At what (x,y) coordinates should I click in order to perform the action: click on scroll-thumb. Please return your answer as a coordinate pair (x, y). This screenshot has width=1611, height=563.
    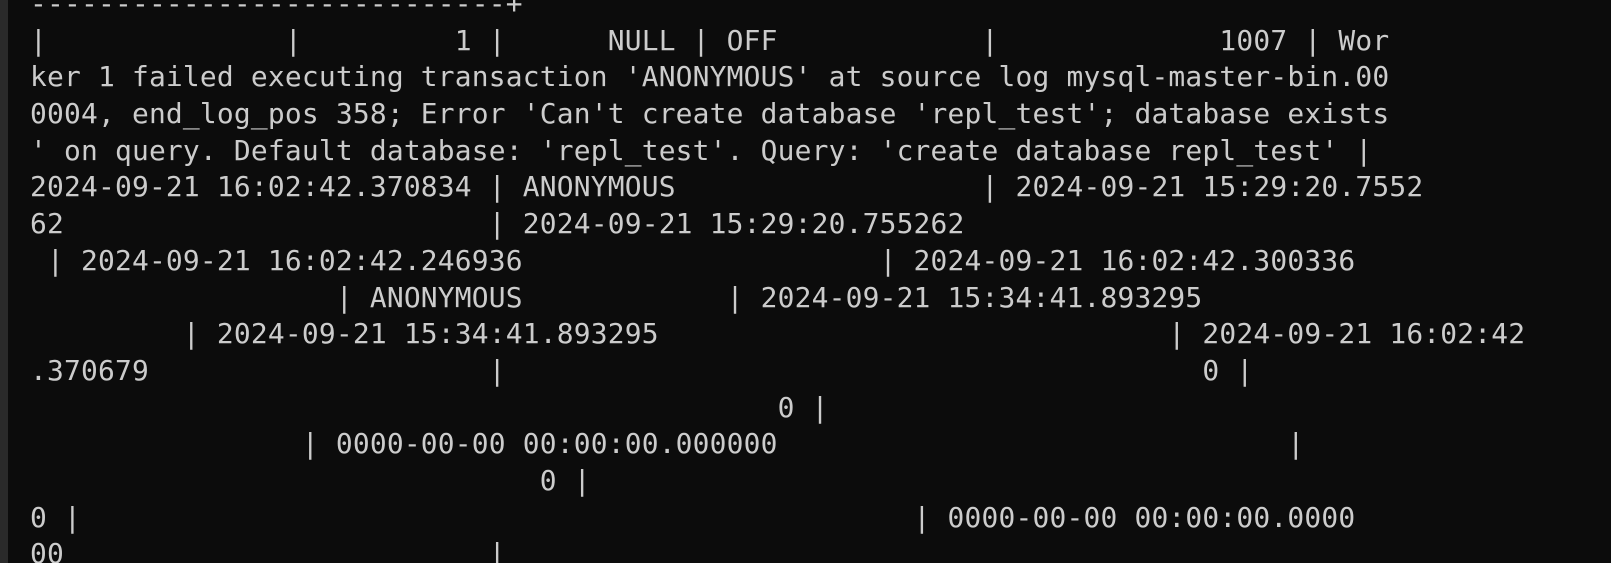
    Looking at the image, I should click on (4, 281).